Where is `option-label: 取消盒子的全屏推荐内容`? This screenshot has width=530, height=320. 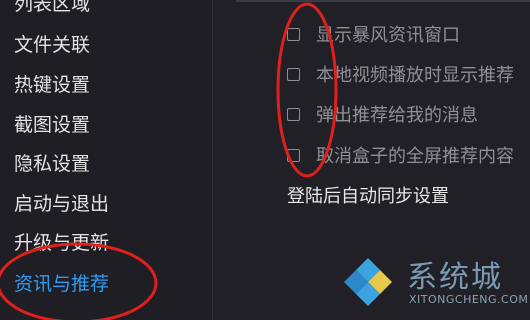
option-label: 取消盒子的全屏推荐内容 is located at coordinates (415, 156).